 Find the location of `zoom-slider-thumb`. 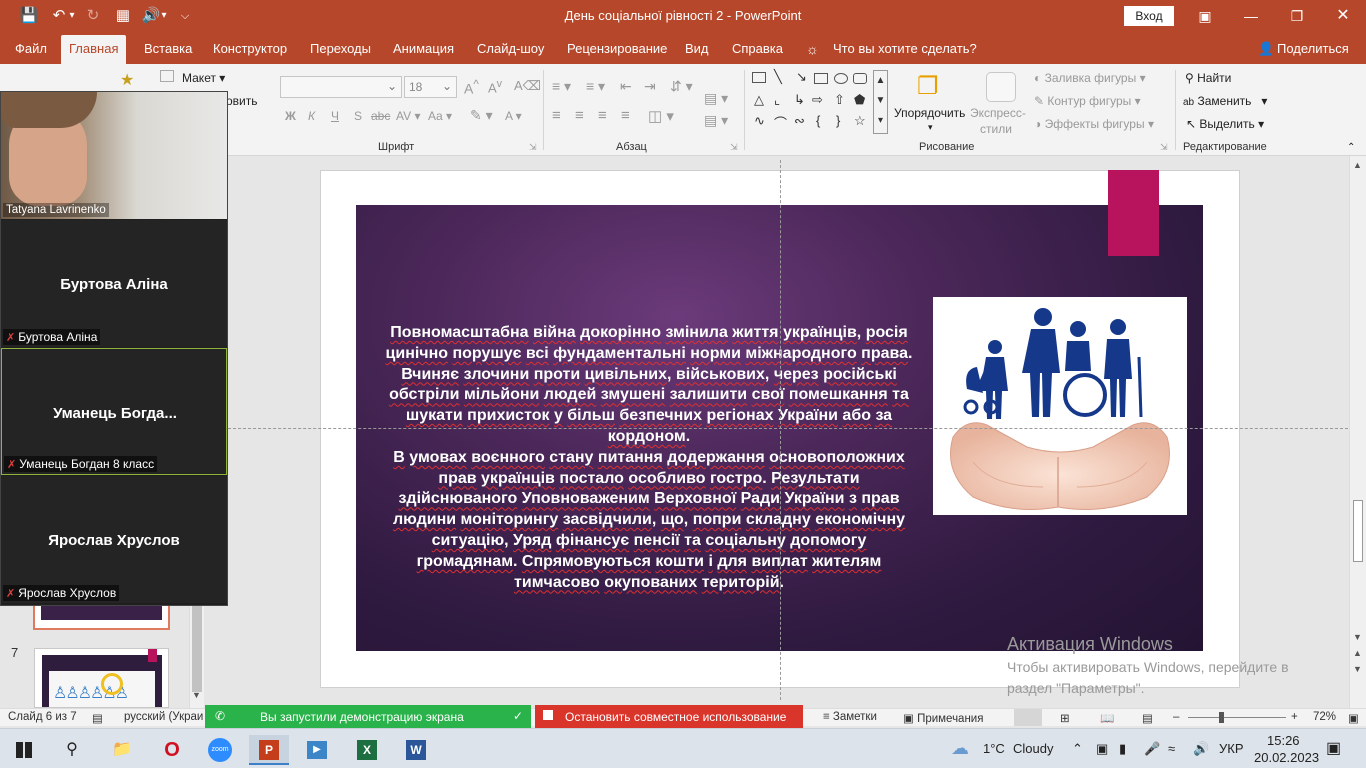

zoom-slider-thumb is located at coordinates (1221, 717).